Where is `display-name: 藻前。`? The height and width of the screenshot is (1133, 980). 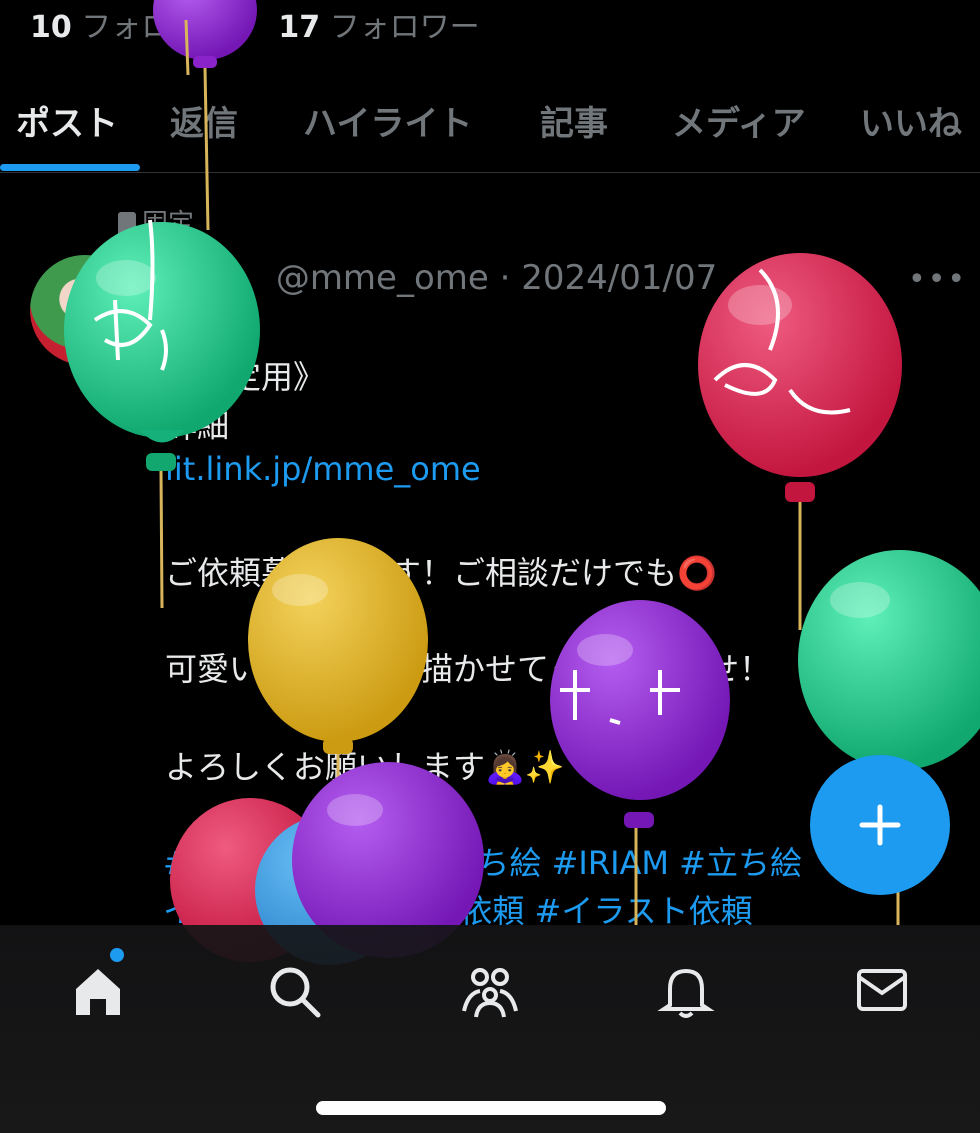
display-name: 藻前。 is located at coordinates (214, 278).